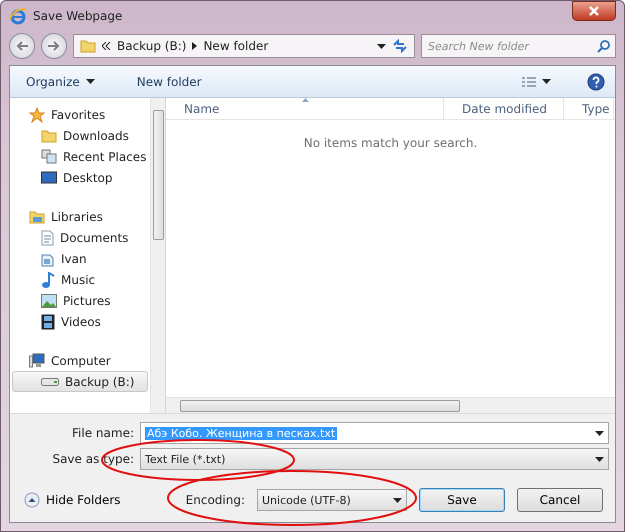 Image resolution: width=625 pixels, height=532 pixels. I want to click on breadcrumb-item: Backup (B:), so click(151, 46).